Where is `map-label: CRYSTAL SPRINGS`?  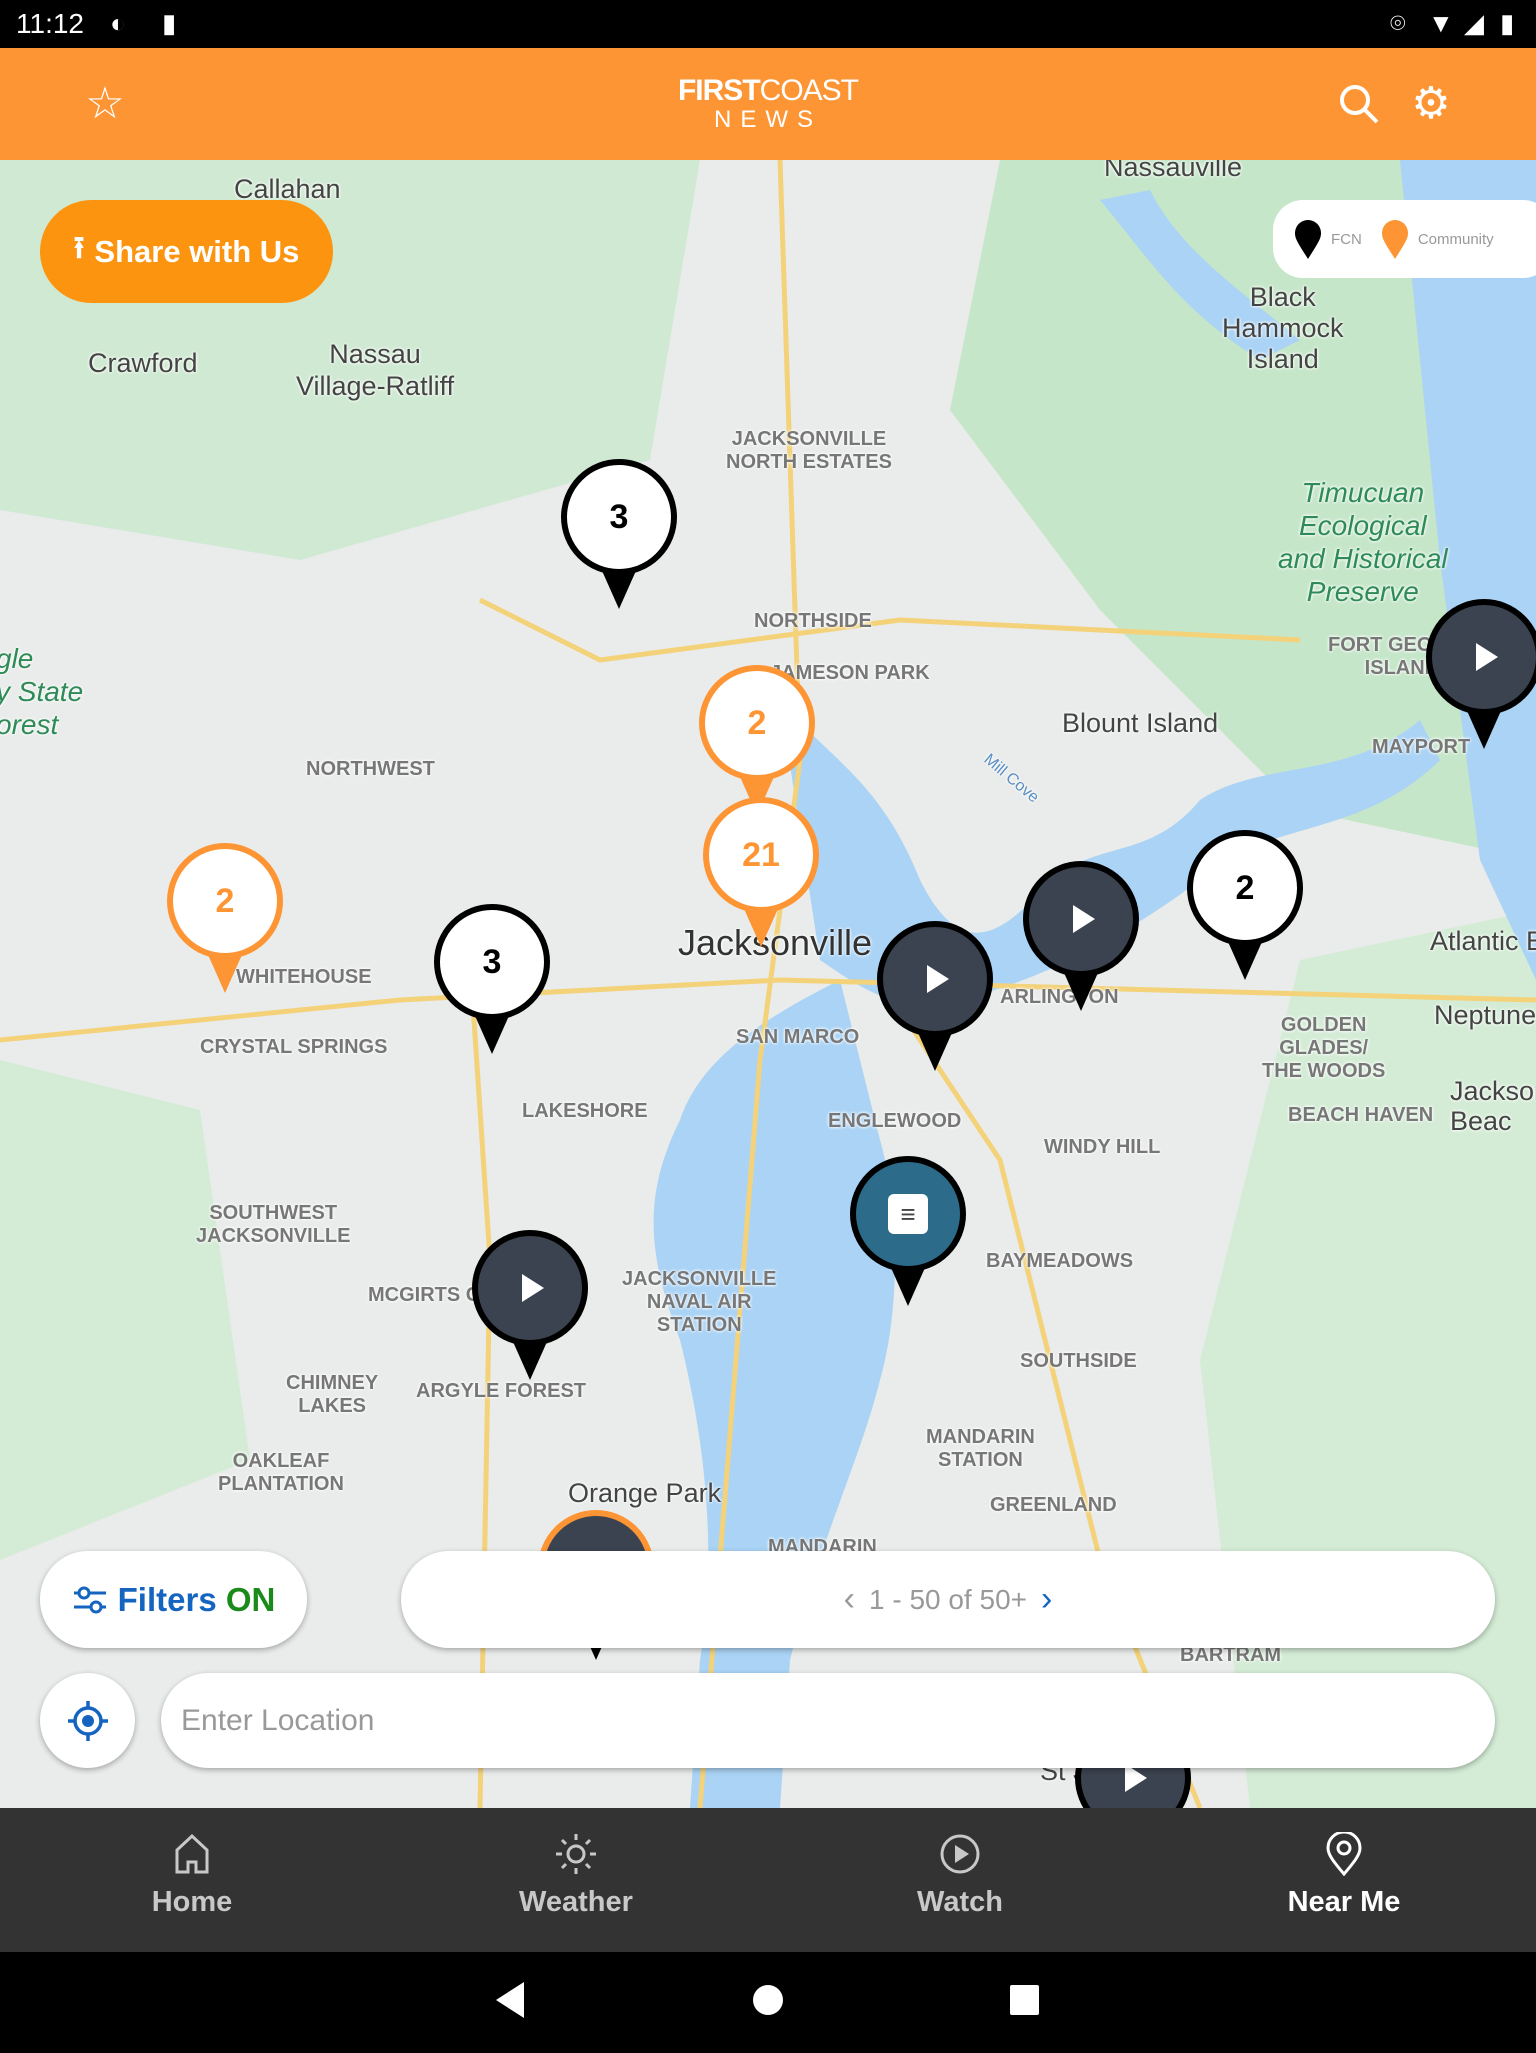 map-label: CRYSTAL SPRINGS is located at coordinates (294, 1047).